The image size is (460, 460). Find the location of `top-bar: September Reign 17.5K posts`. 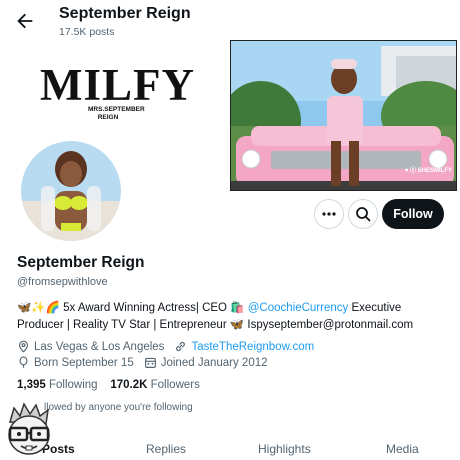

top-bar: September Reign 17.5K posts is located at coordinates (230, 20).